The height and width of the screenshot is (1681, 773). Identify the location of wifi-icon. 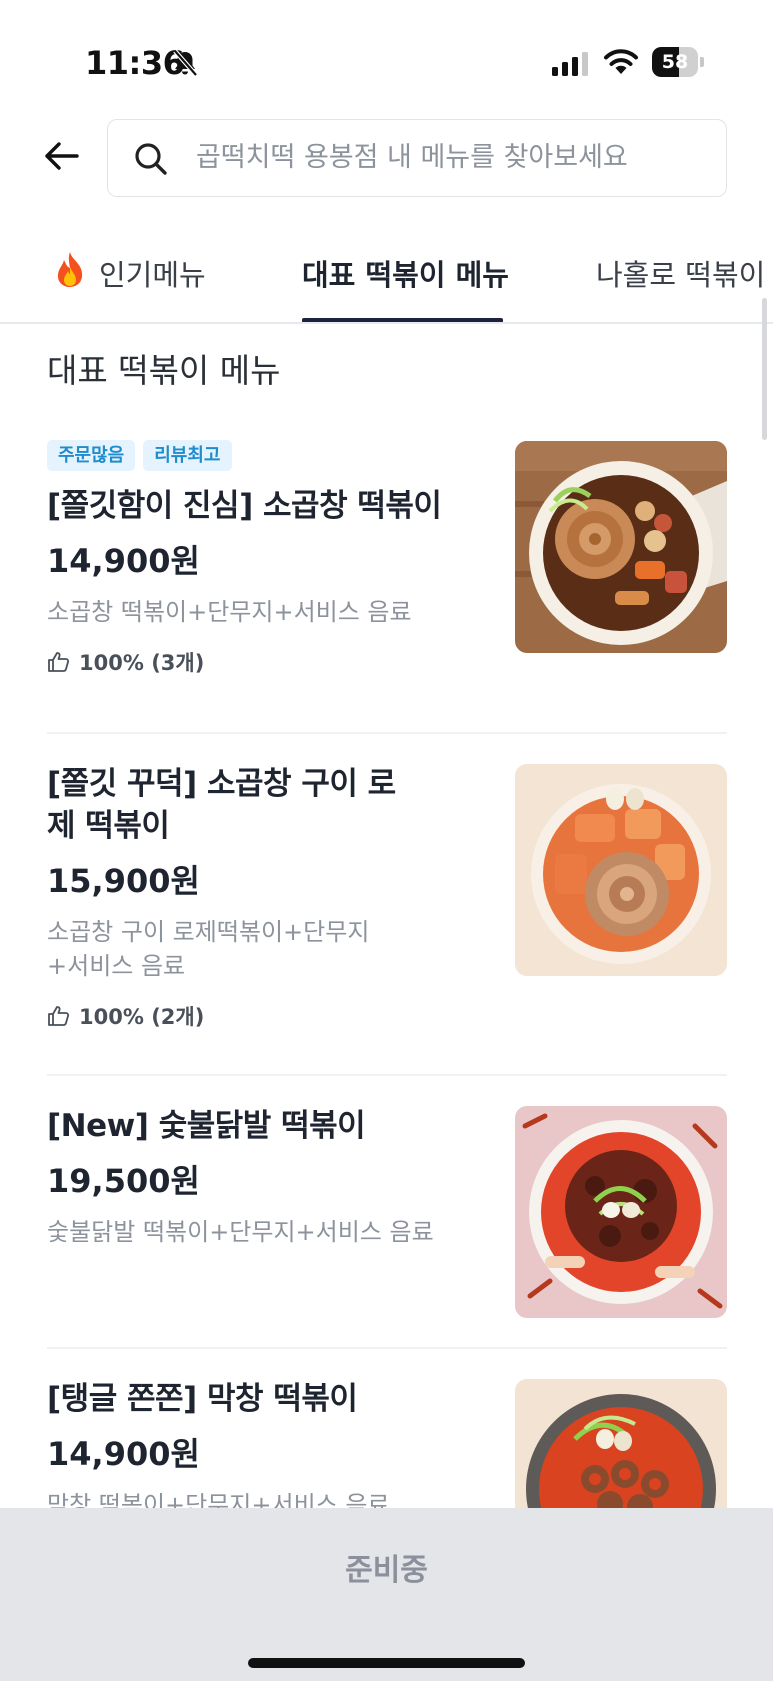
(621, 61).